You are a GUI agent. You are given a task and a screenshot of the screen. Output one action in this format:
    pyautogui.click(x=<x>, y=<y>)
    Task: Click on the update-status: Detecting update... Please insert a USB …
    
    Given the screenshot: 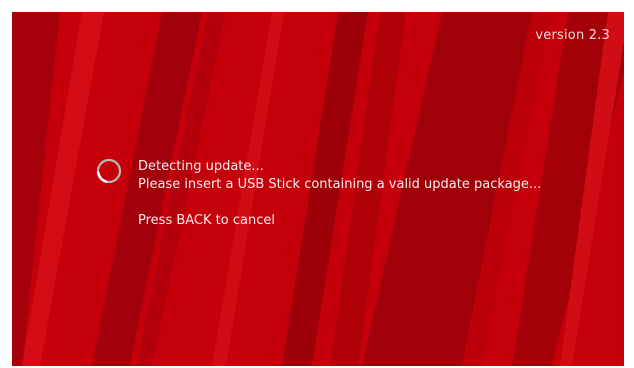 What is the action you would take?
    pyautogui.click(x=318, y=194)
    